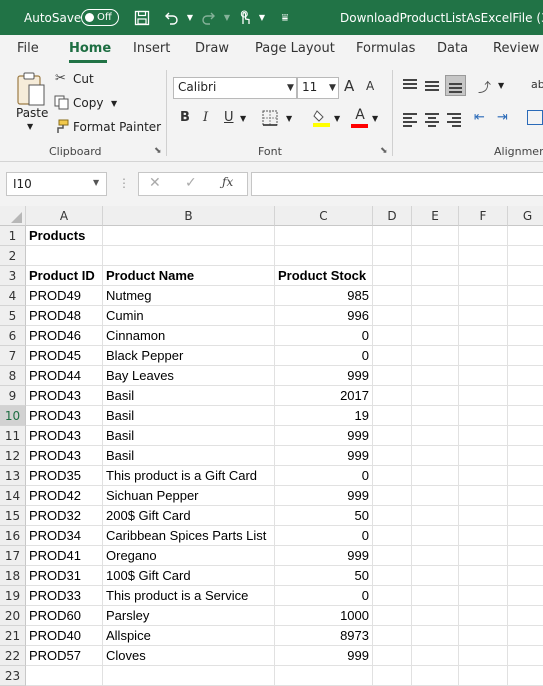  Describe the element at coordinates (525, 676) in the screenshot. I see `cell-g23` at that location.